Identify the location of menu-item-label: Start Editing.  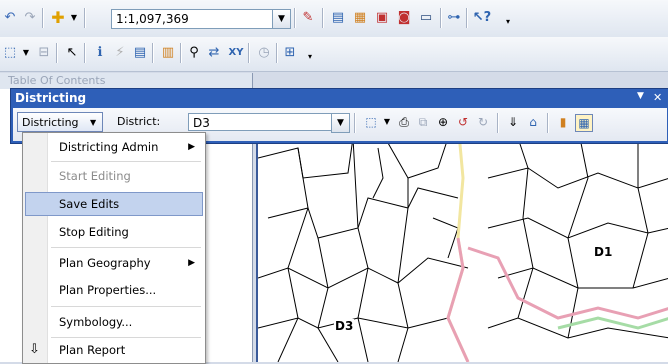
(95, 176).